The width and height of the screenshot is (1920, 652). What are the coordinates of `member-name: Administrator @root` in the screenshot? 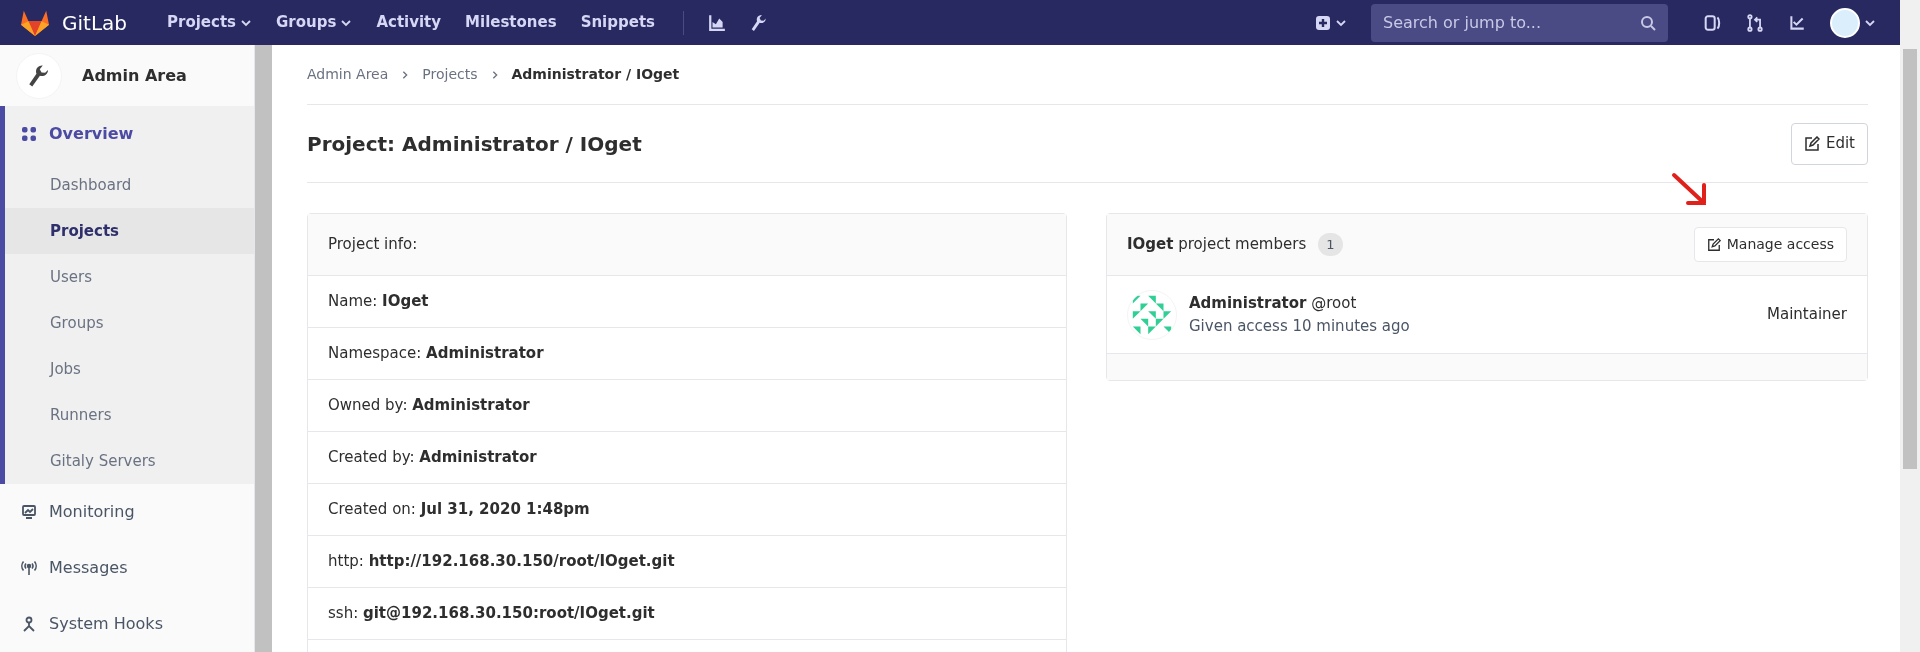 It's located at (1472, 303).